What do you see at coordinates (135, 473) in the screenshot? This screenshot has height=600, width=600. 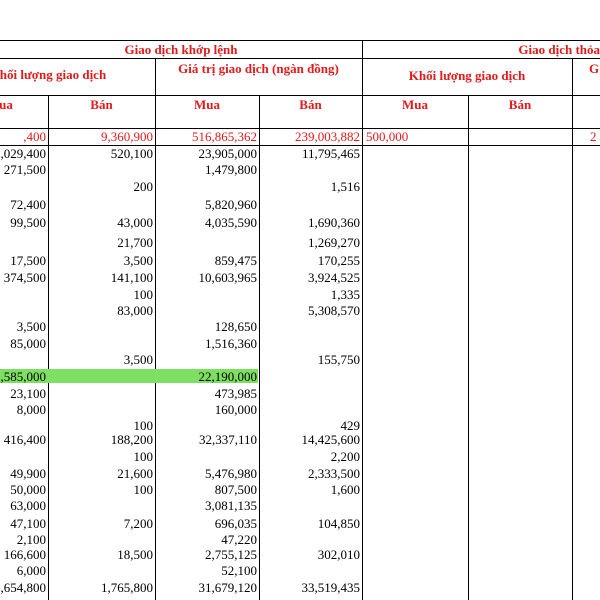 I see `table-cell: 21,600` at bounding box center [135, 473].